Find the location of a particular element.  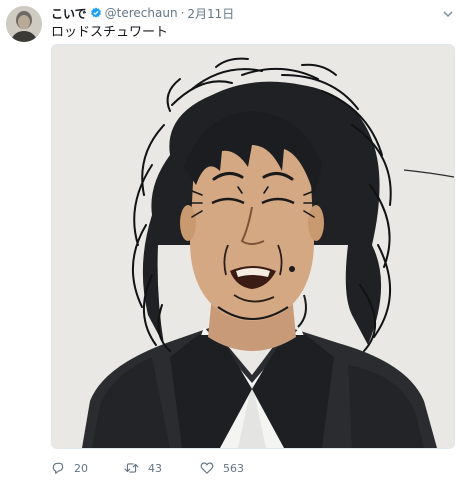

chevron-down-icon is located at coordinates (448, 11).